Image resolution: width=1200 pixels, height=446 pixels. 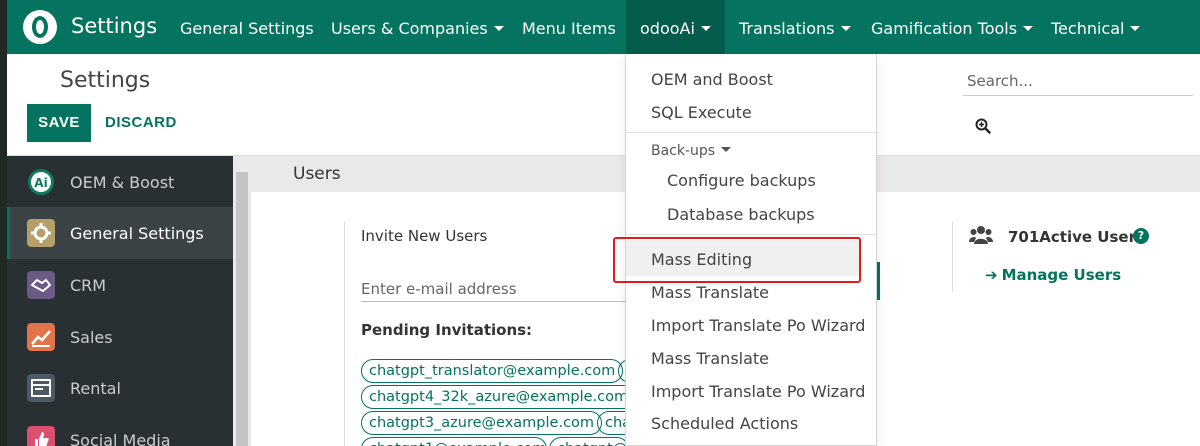 What do you see at coordinates (569, 27) in the screenshot?
I see `nav-menu-items: Menu Items` at bounding box center [569, 27].